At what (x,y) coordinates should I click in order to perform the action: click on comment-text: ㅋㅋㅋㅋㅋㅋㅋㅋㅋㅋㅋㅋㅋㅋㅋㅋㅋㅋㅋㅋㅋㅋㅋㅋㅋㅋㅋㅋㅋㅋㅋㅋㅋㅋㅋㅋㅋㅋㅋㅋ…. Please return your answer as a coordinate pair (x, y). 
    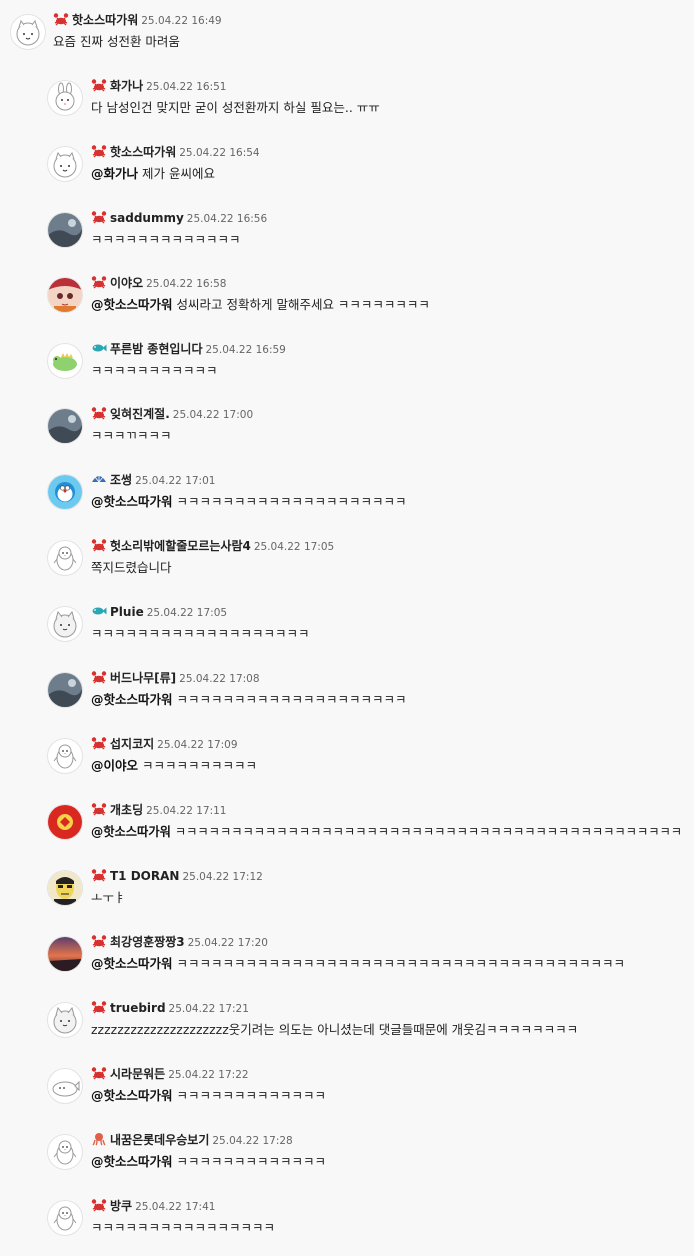
    Looking at the image, I should click on (428, 832).